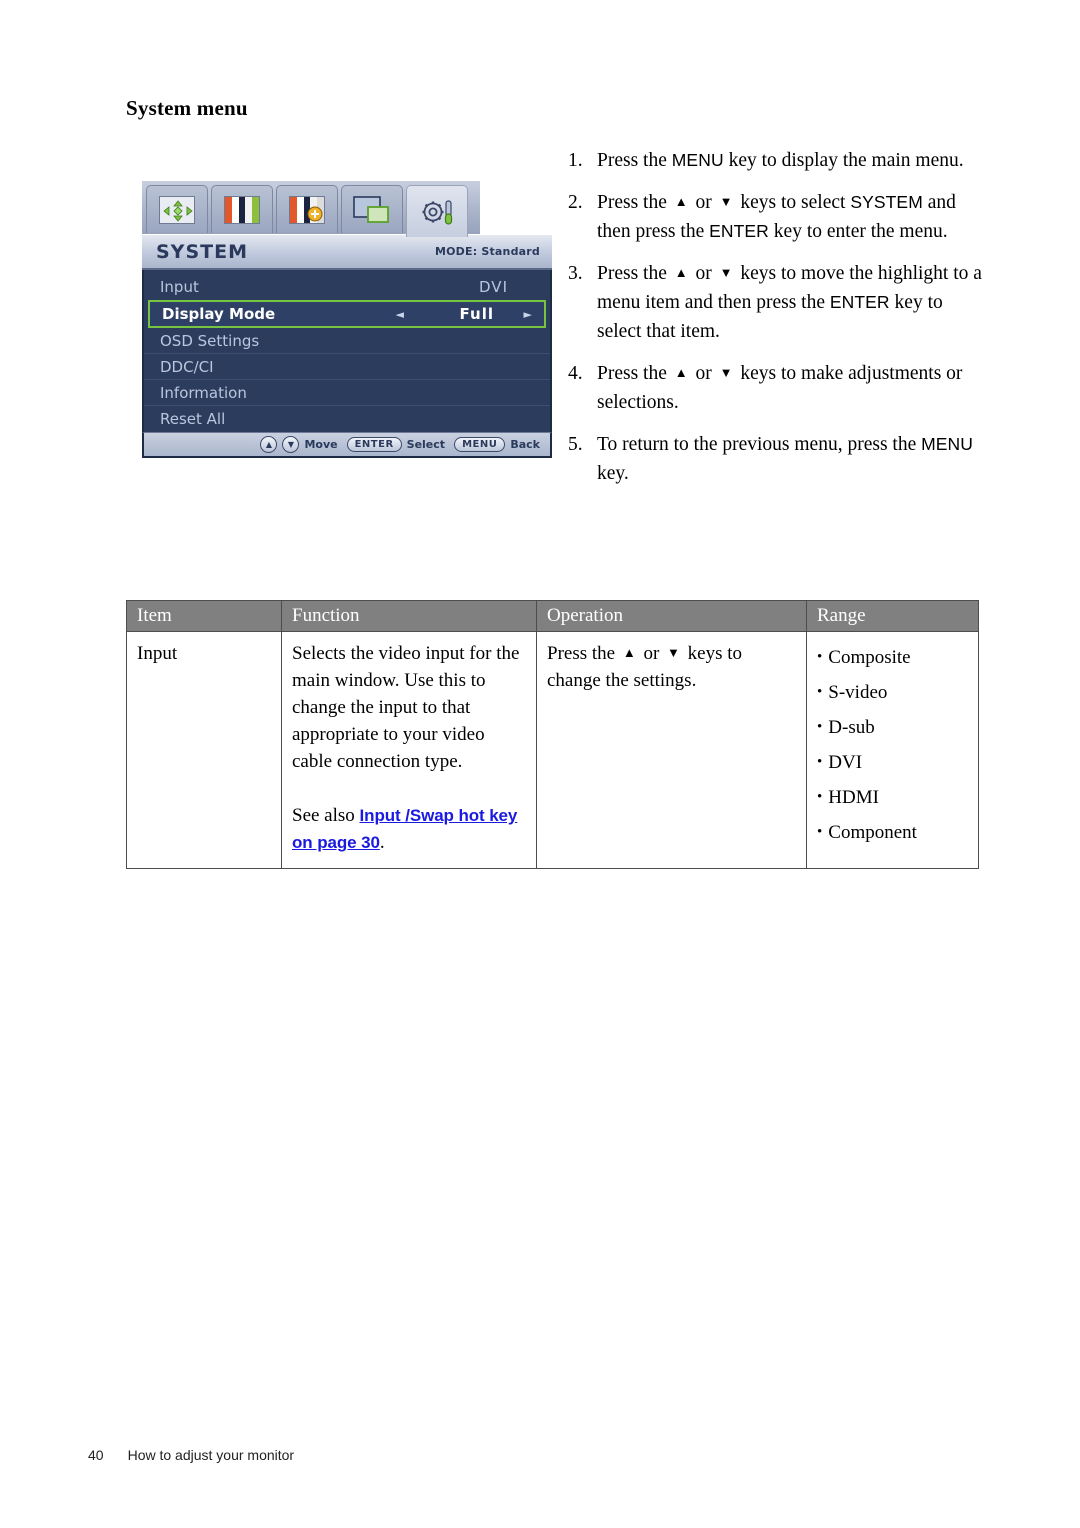 This screenshot has width=1080, height=1528. Describe the element at coordinates (374, 444) in the screenshot. I see `enter-key-icon: ENTER` at that location.